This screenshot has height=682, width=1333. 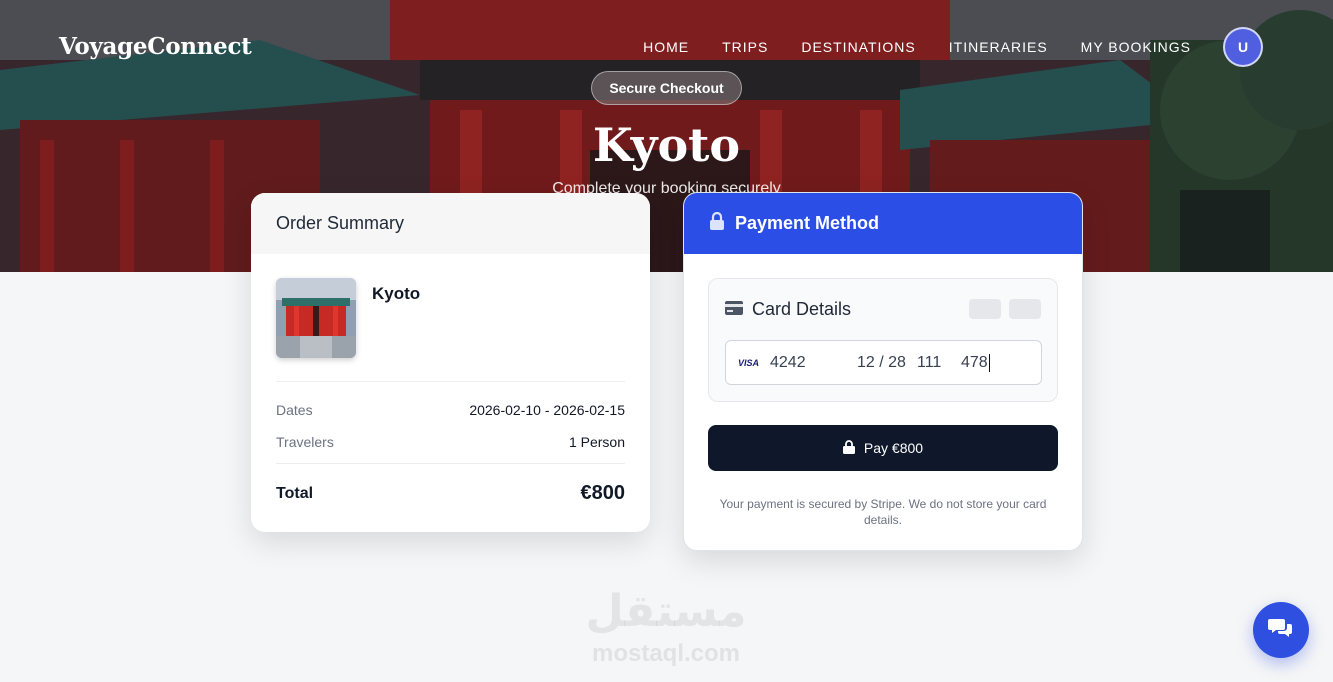 What do you see at coordinates (305, 442) in the screenshot?
I see `travelers-label: Travelers` at bounding box center [305, 442].